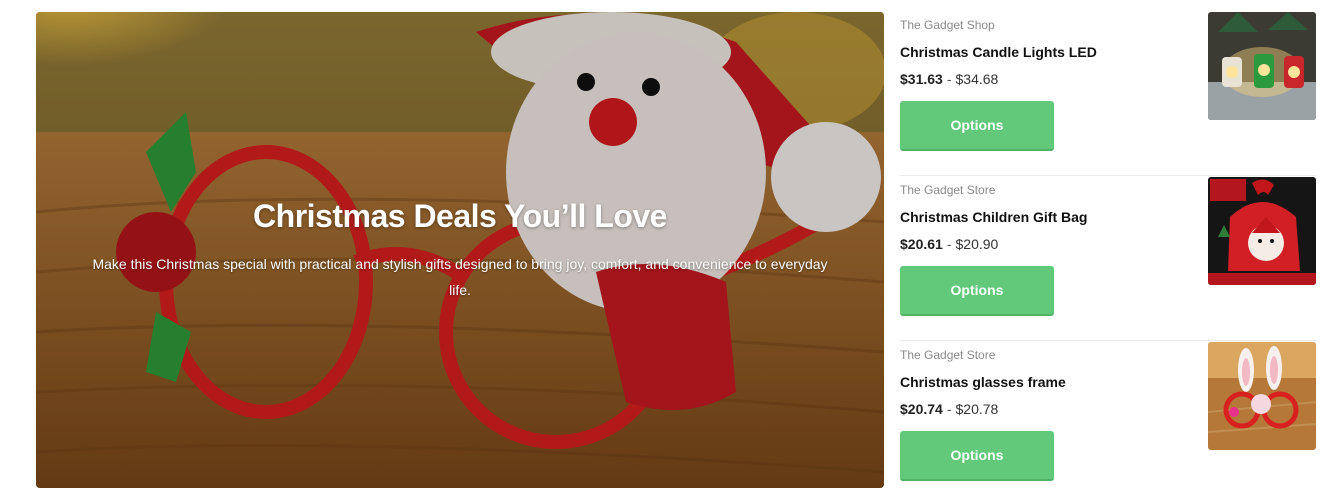  What do you see at coordinates (977, 244) in the screenshot?
I see `price-high: $20.90` at bounding box center [977, 244].